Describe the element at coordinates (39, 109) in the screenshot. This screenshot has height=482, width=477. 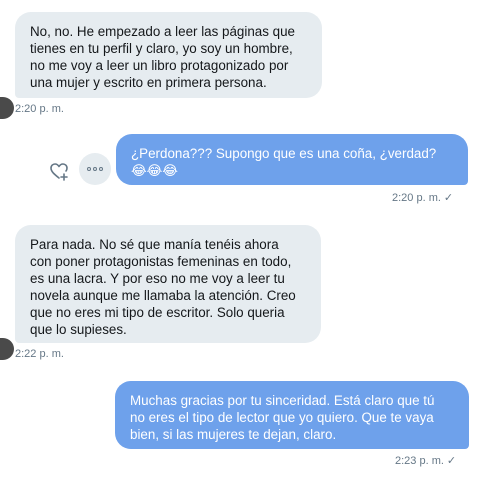
I see `message-timestamp: 2:20 p. m.` at that location.